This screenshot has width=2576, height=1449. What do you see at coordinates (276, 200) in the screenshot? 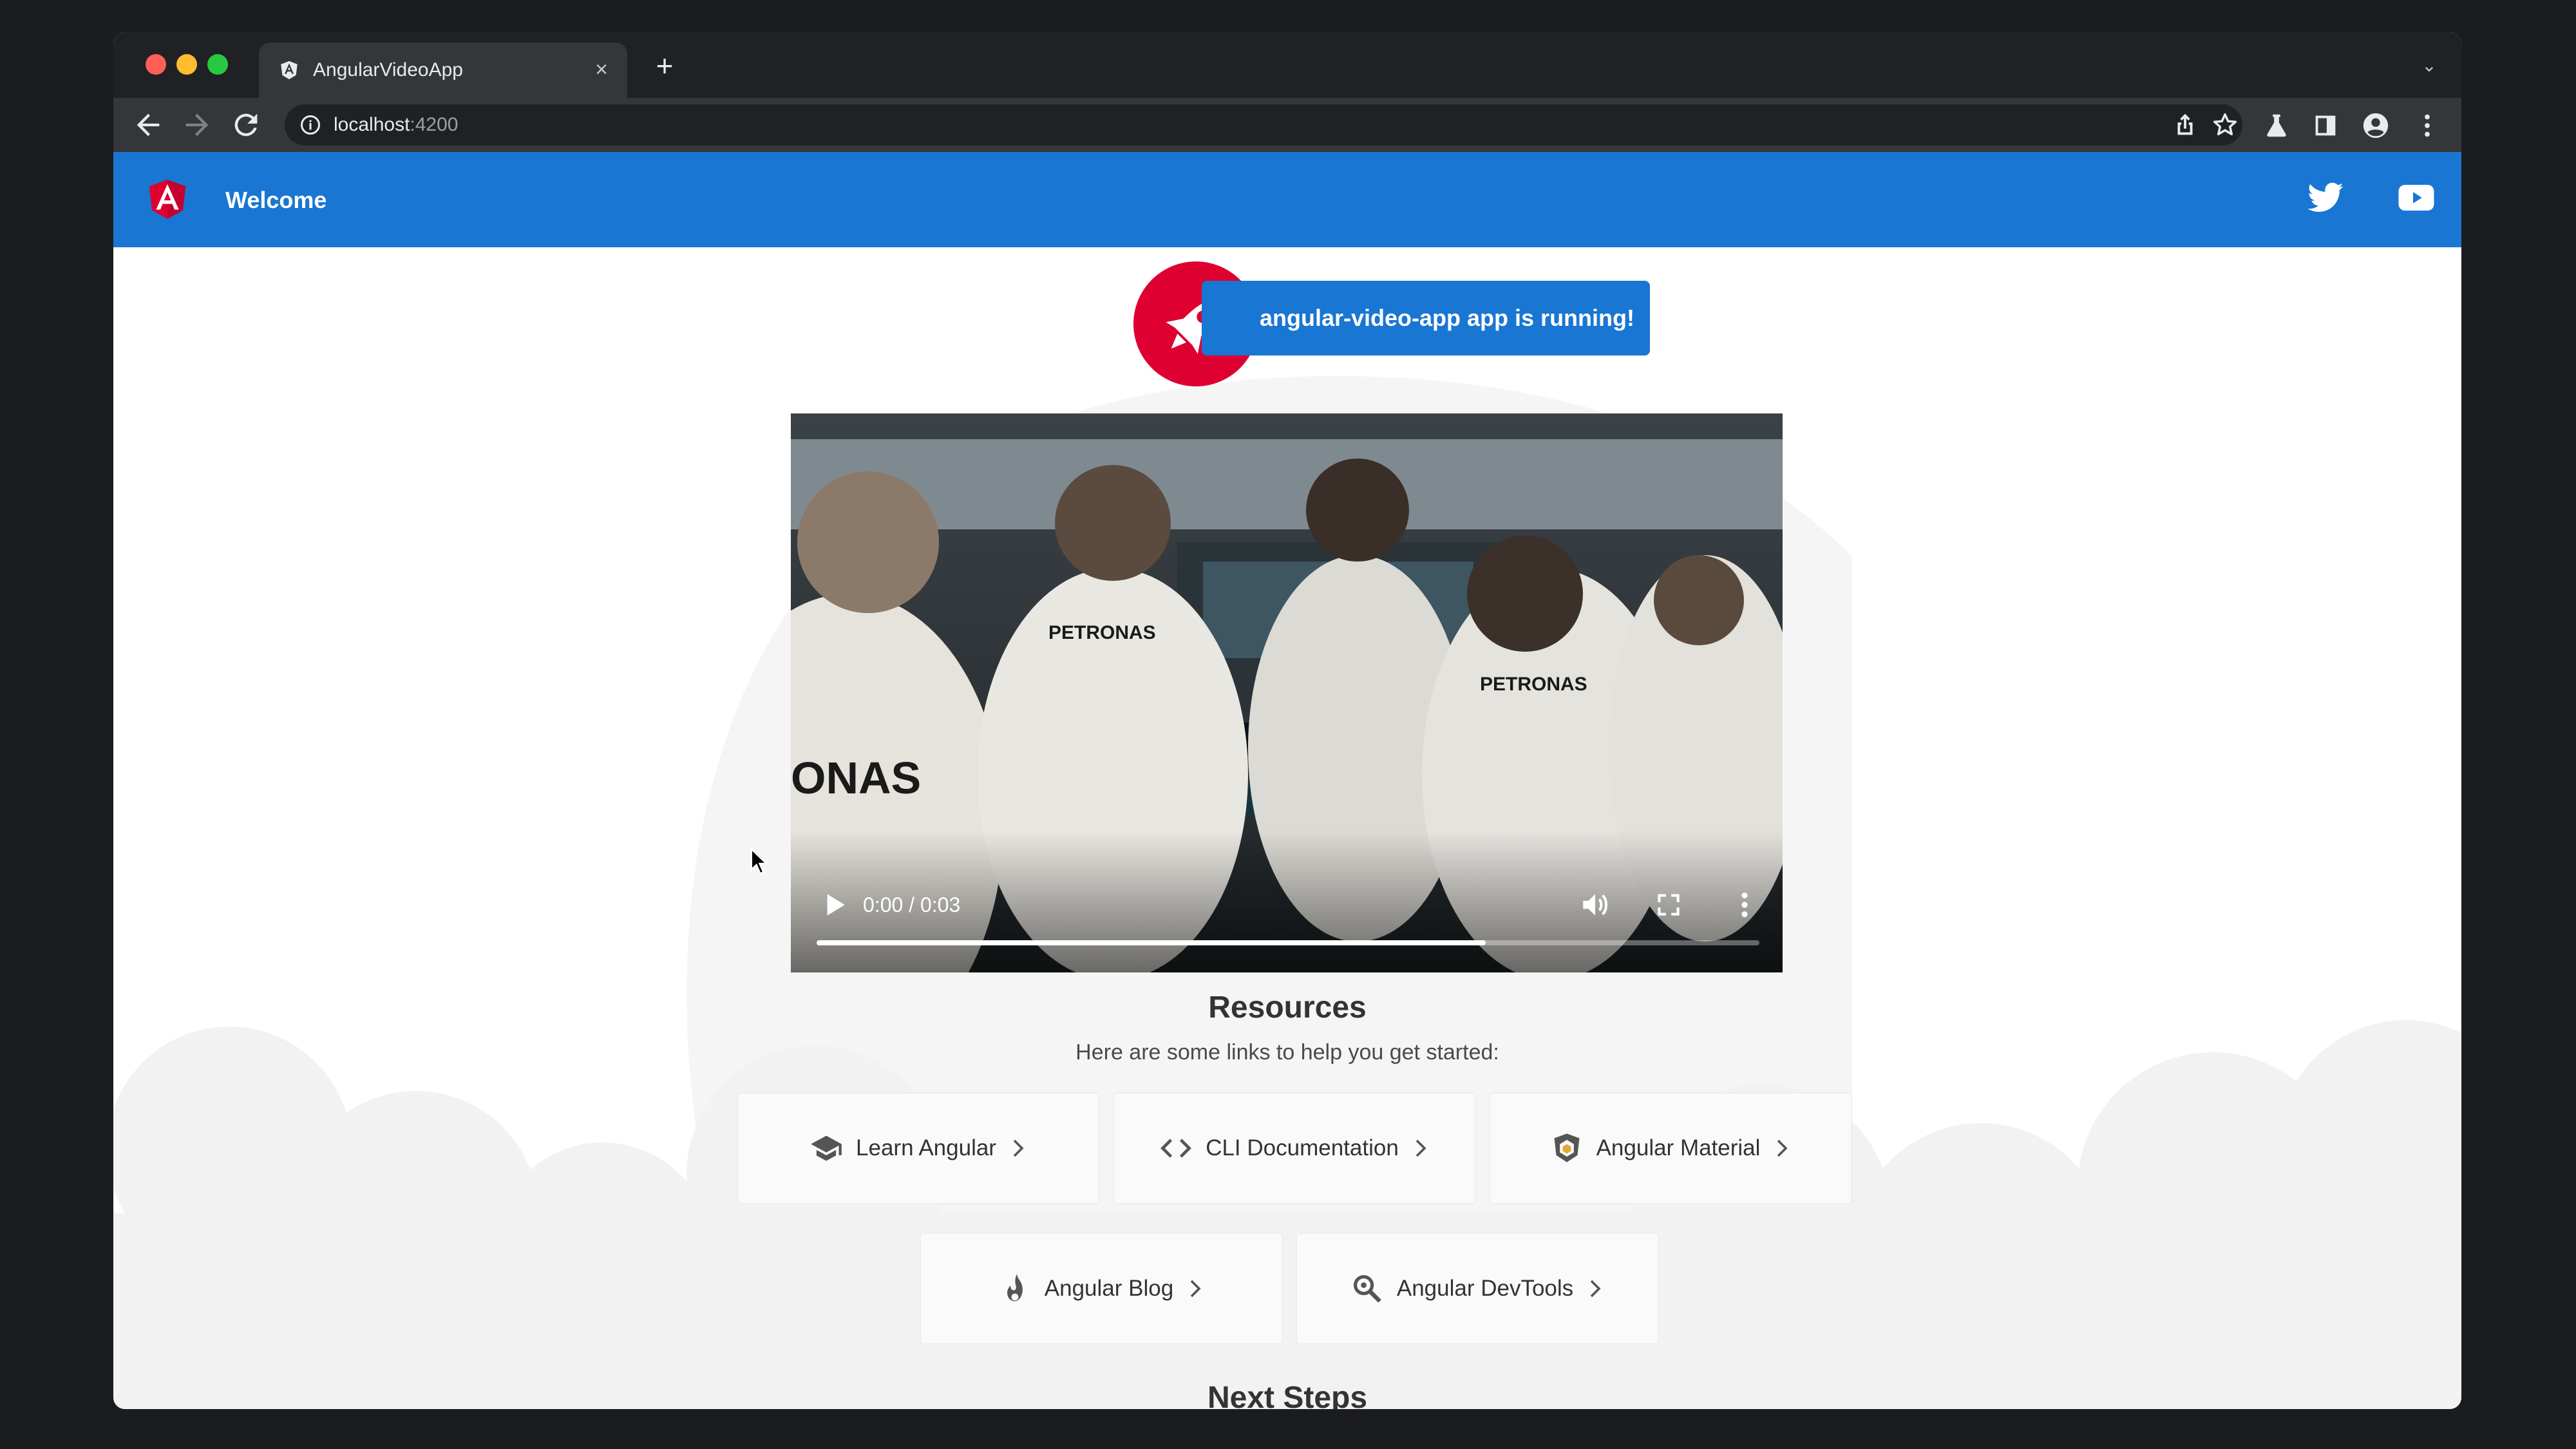
I see `app-title: Welcome` at bounding box center [276, 200].